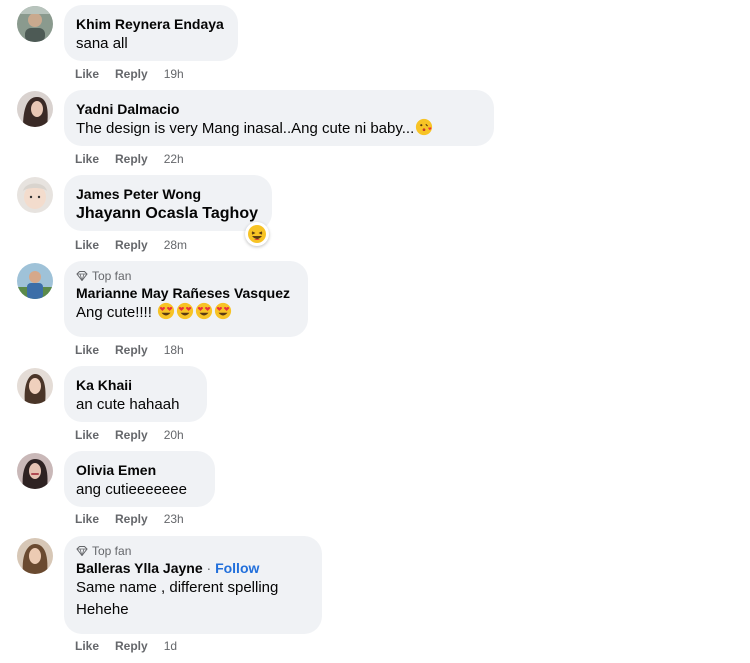  Describe the element at coordinates (257, 234) in the screenshot. I see `laughing-reaction-icon` at that location.